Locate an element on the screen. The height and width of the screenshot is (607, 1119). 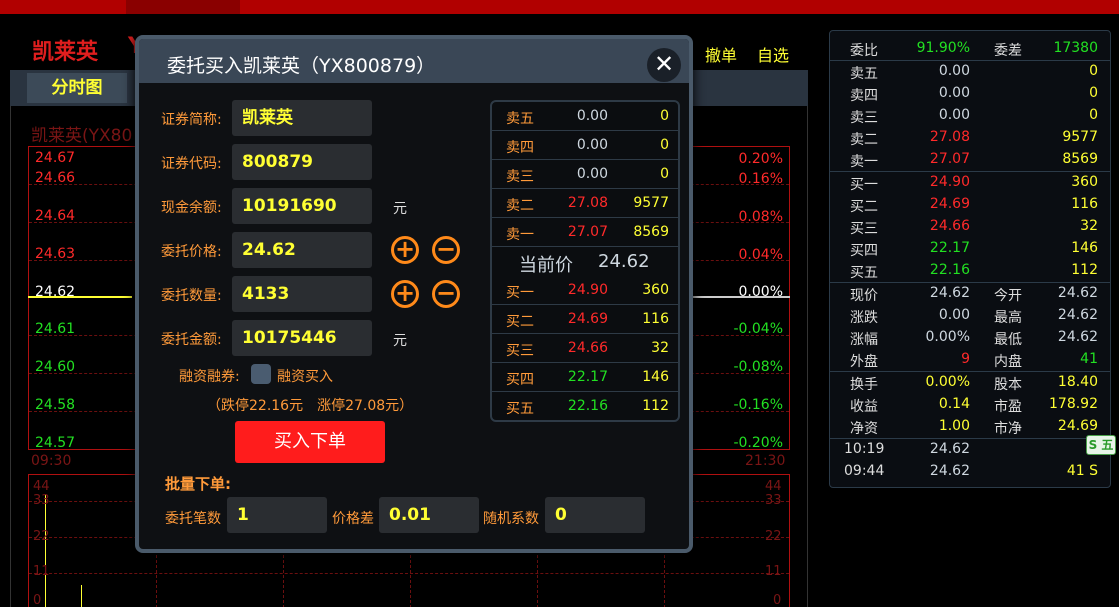
batch-count-input: 1 is located at coordinates (277, 515).